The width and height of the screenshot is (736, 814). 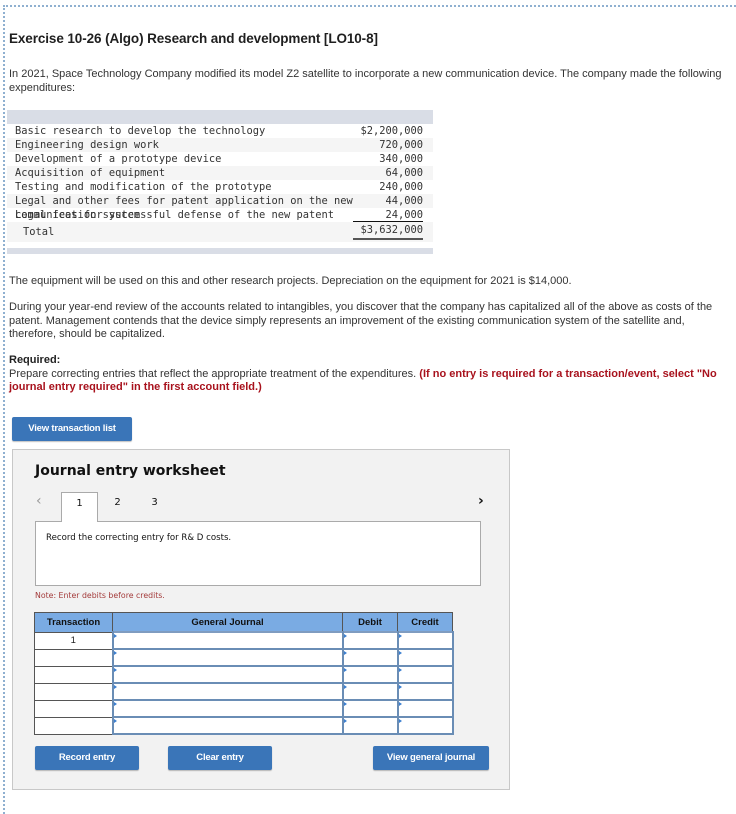 I want to click on record-entry-button: Record entry, so click(x=87, y=758).